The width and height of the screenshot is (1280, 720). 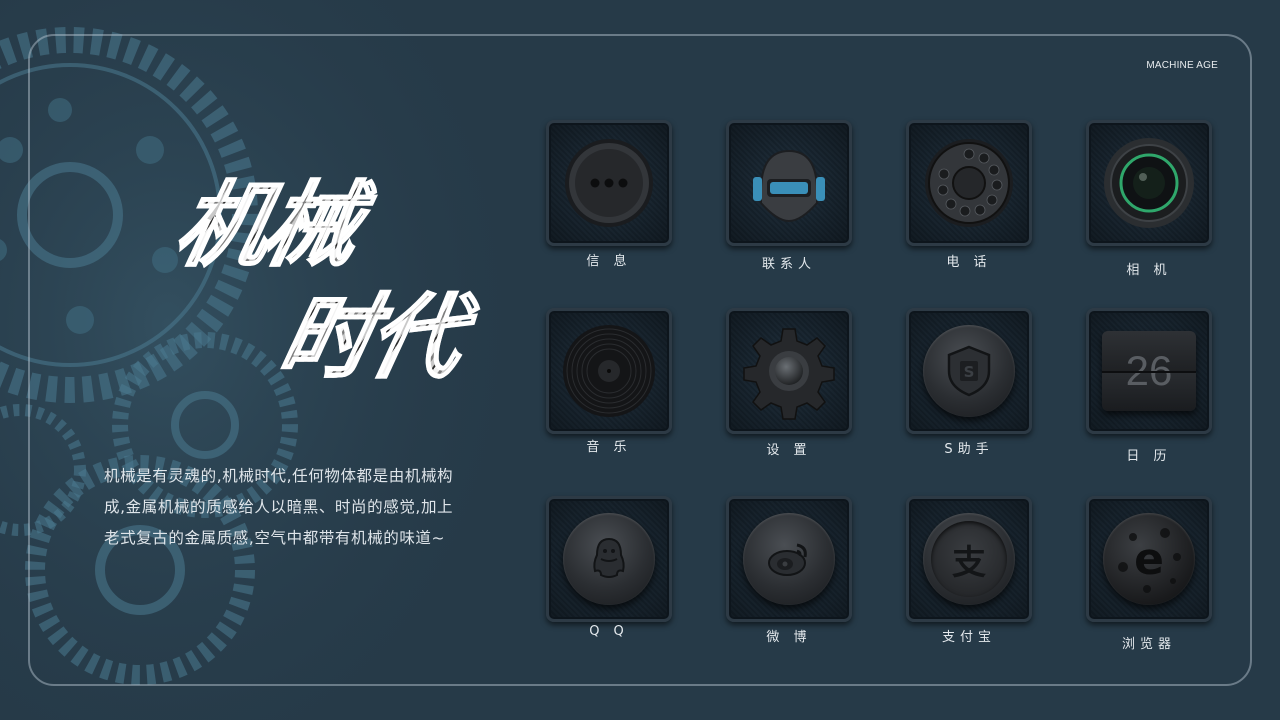 What do you see at coordinates (275, 538) in the screenshot?
I see `description-line: 老式复古的金属质感,空气中都带有机械的味道~` at bounding box center [275, 538].